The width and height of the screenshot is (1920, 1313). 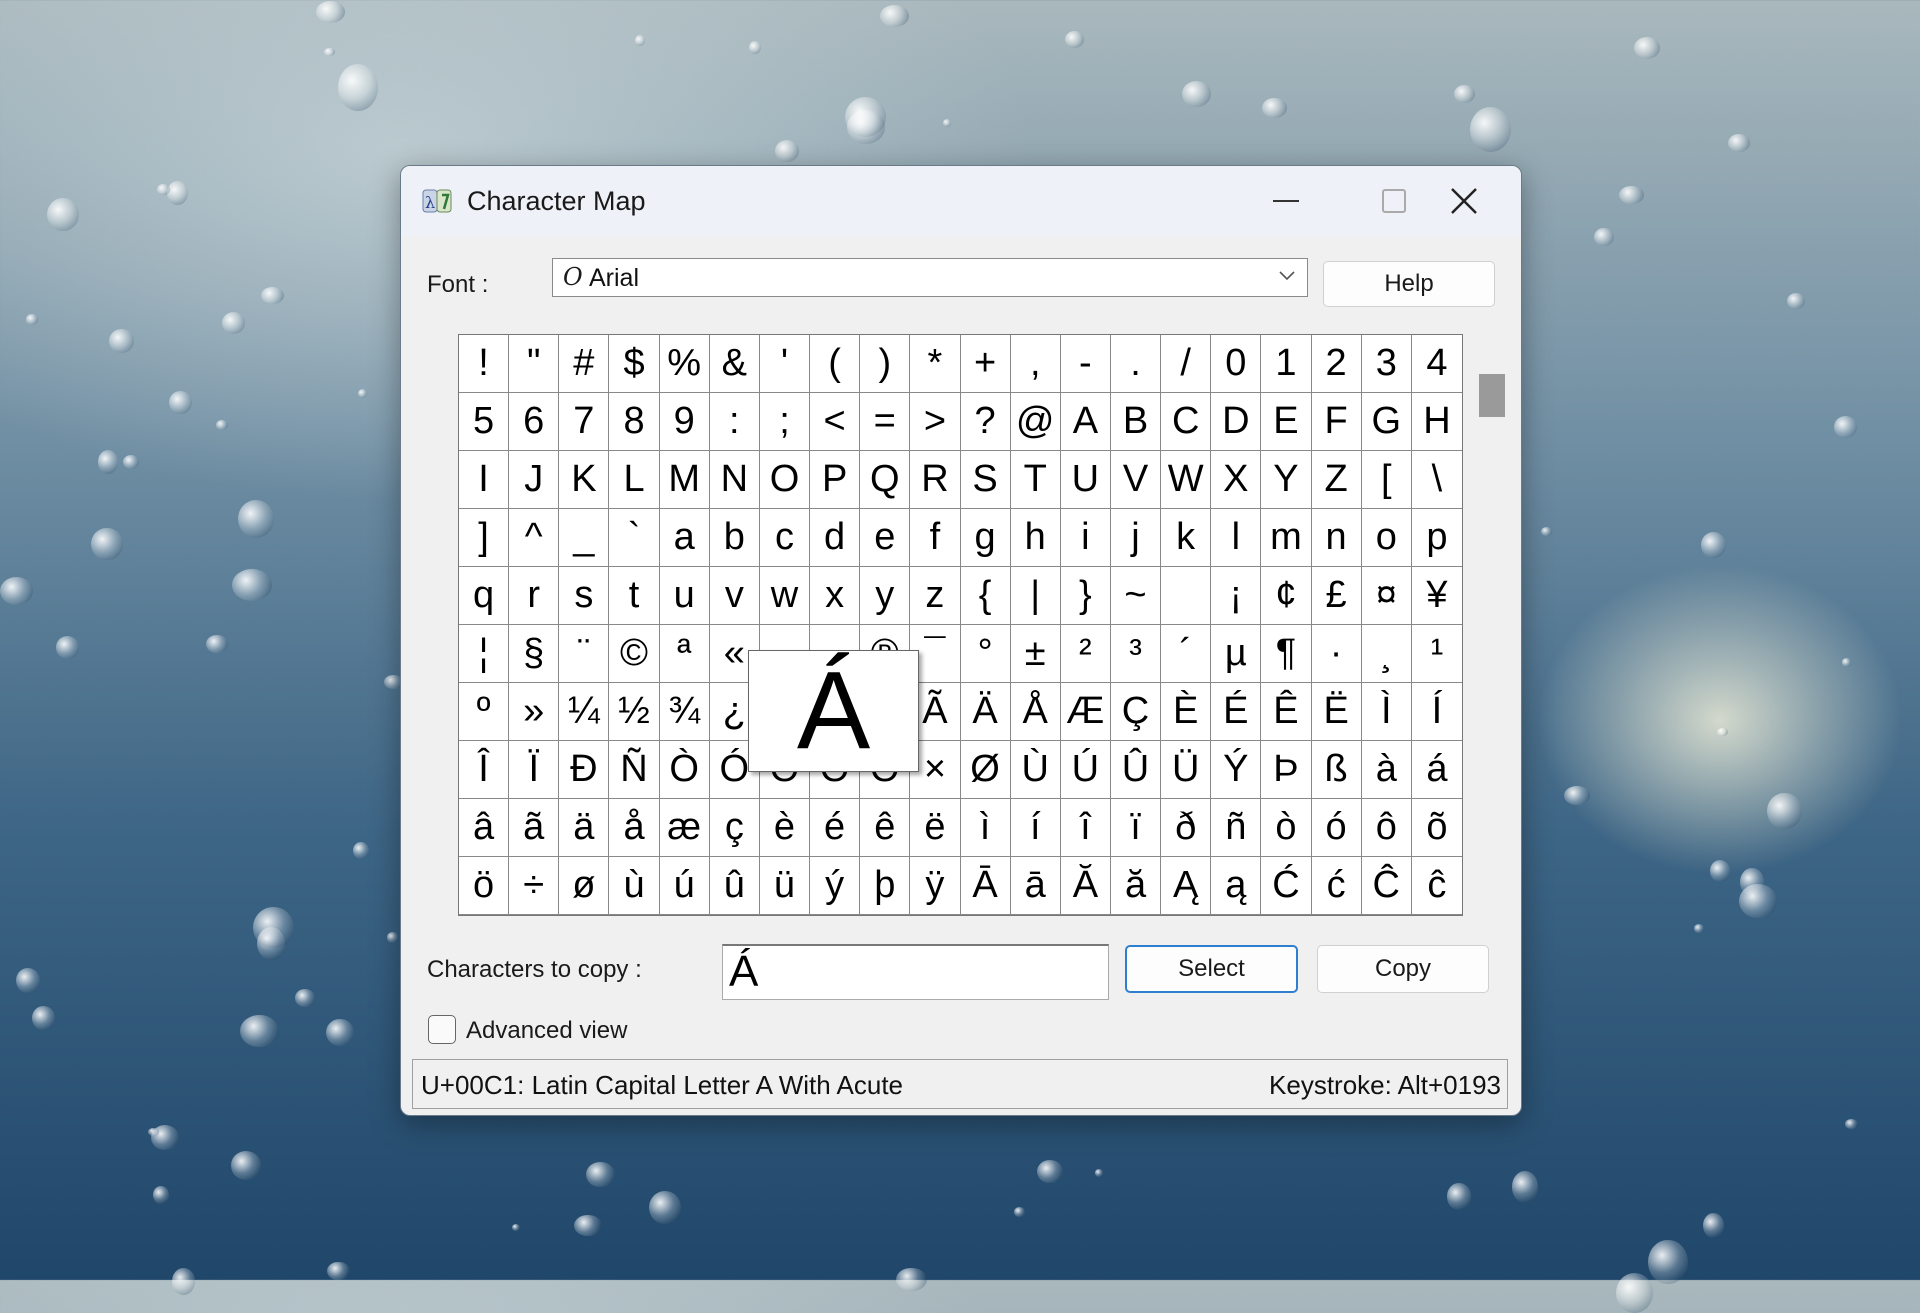 I want to click on character-cell: ê, so click(x=885, y=828).